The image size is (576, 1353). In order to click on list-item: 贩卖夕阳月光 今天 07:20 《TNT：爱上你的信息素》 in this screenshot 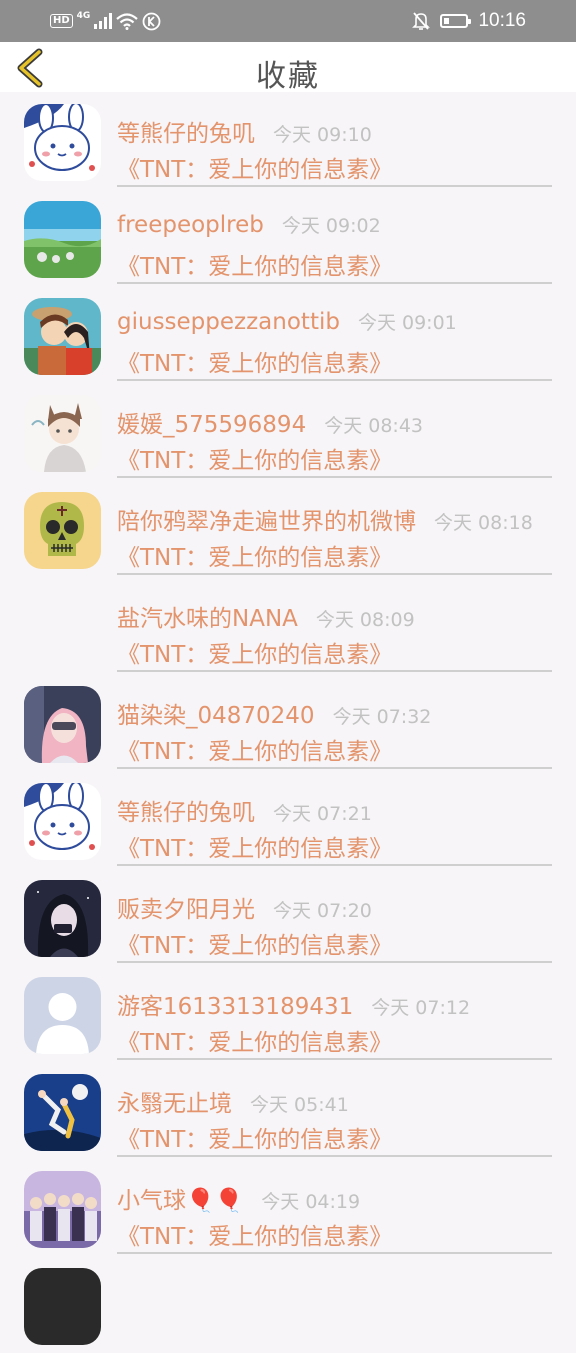, I will do `click(288, 916)`.